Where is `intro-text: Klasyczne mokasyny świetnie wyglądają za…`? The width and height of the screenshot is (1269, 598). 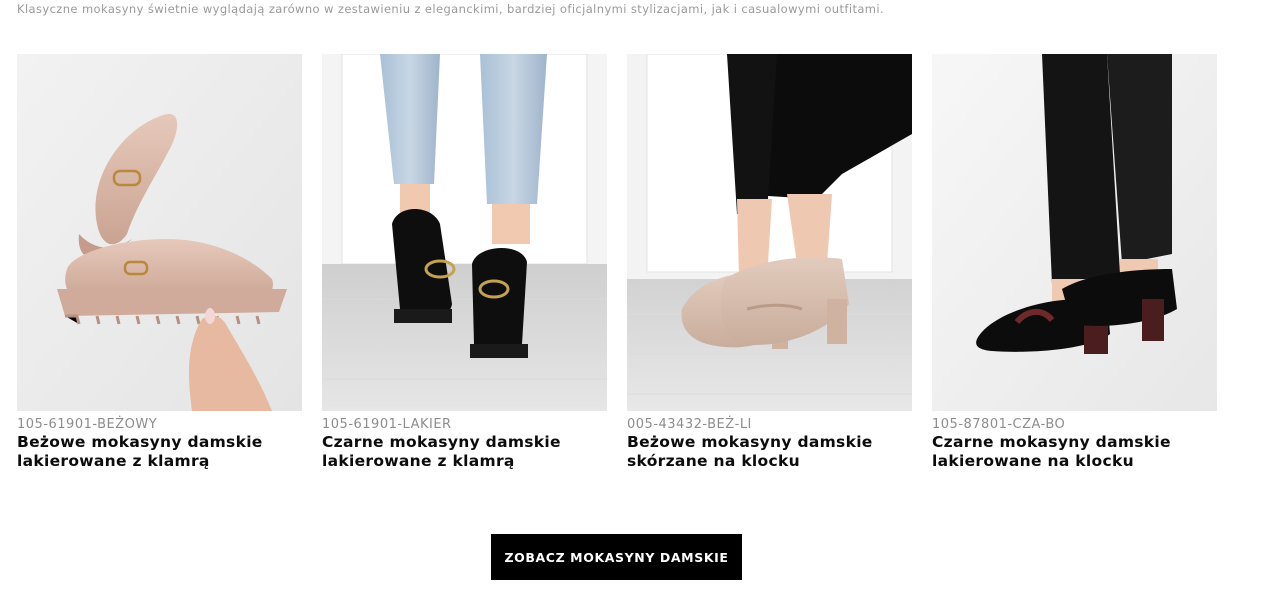
intro-text: Klasyczne mokasyny świetnie wyglądają za… is located at coordinates (451, 9).